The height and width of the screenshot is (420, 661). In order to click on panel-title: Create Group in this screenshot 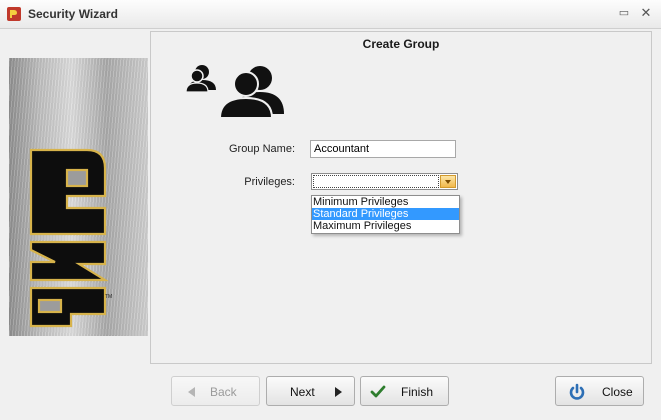, I will do `click(401, 44)`.